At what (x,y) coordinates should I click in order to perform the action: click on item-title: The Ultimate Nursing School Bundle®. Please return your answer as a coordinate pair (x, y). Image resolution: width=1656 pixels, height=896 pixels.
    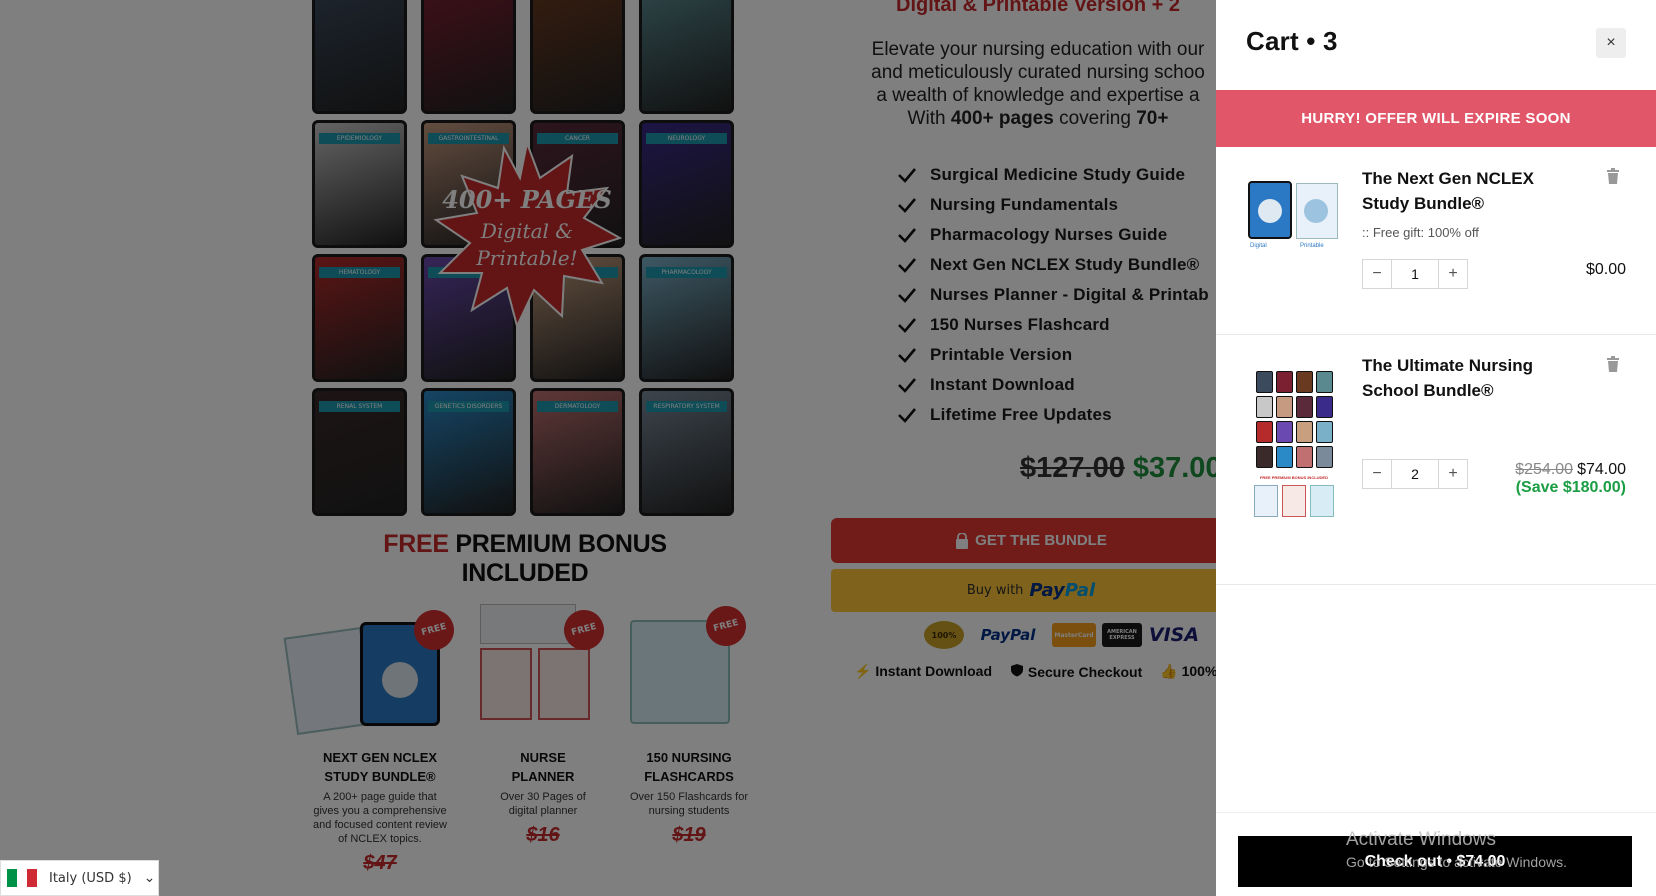
    Looking at the image, I should click on (1472, 378).